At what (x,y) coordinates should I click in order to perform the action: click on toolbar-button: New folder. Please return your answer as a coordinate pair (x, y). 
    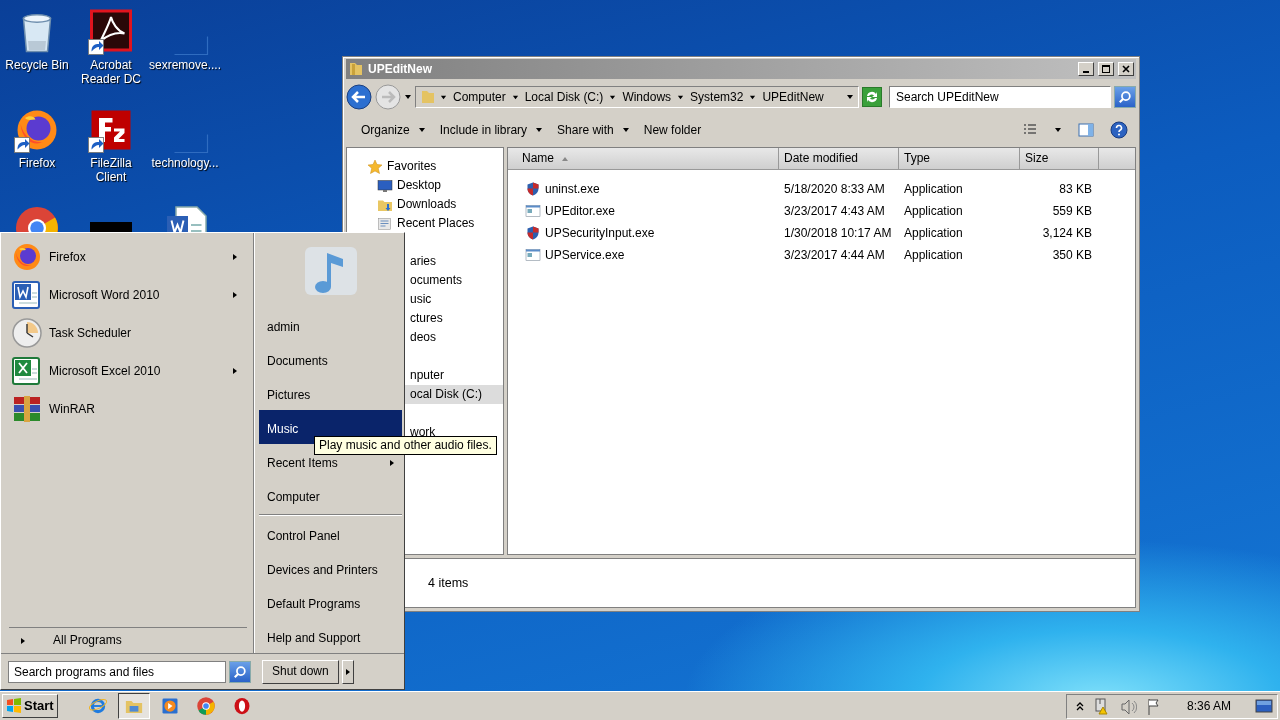
    Looking at the image, I should click on (672, 130).